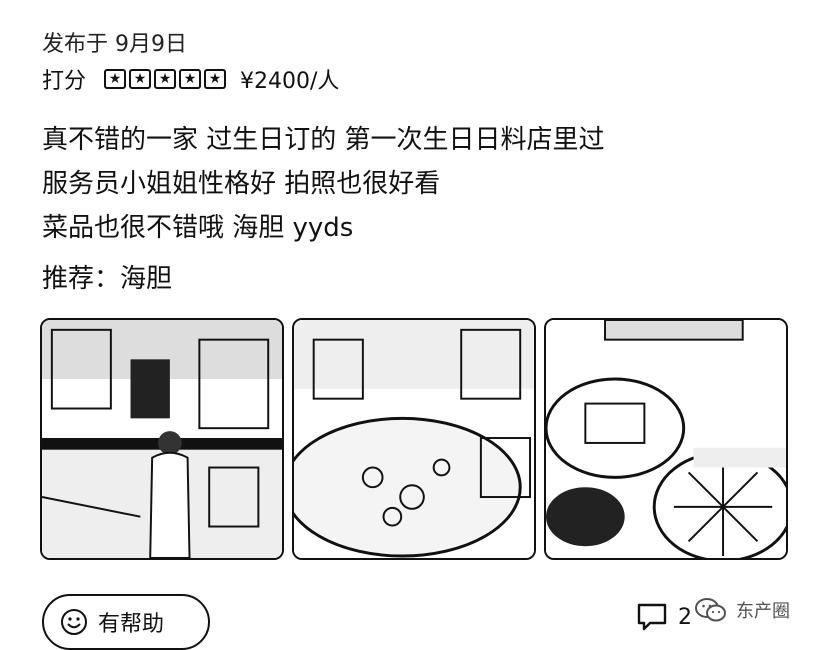 The width and height of the screenshot is (828, 650). Describe the element at coordinates (114, 44) in the screenshot. I see `post-date: 发布于 9月9日` at that location.